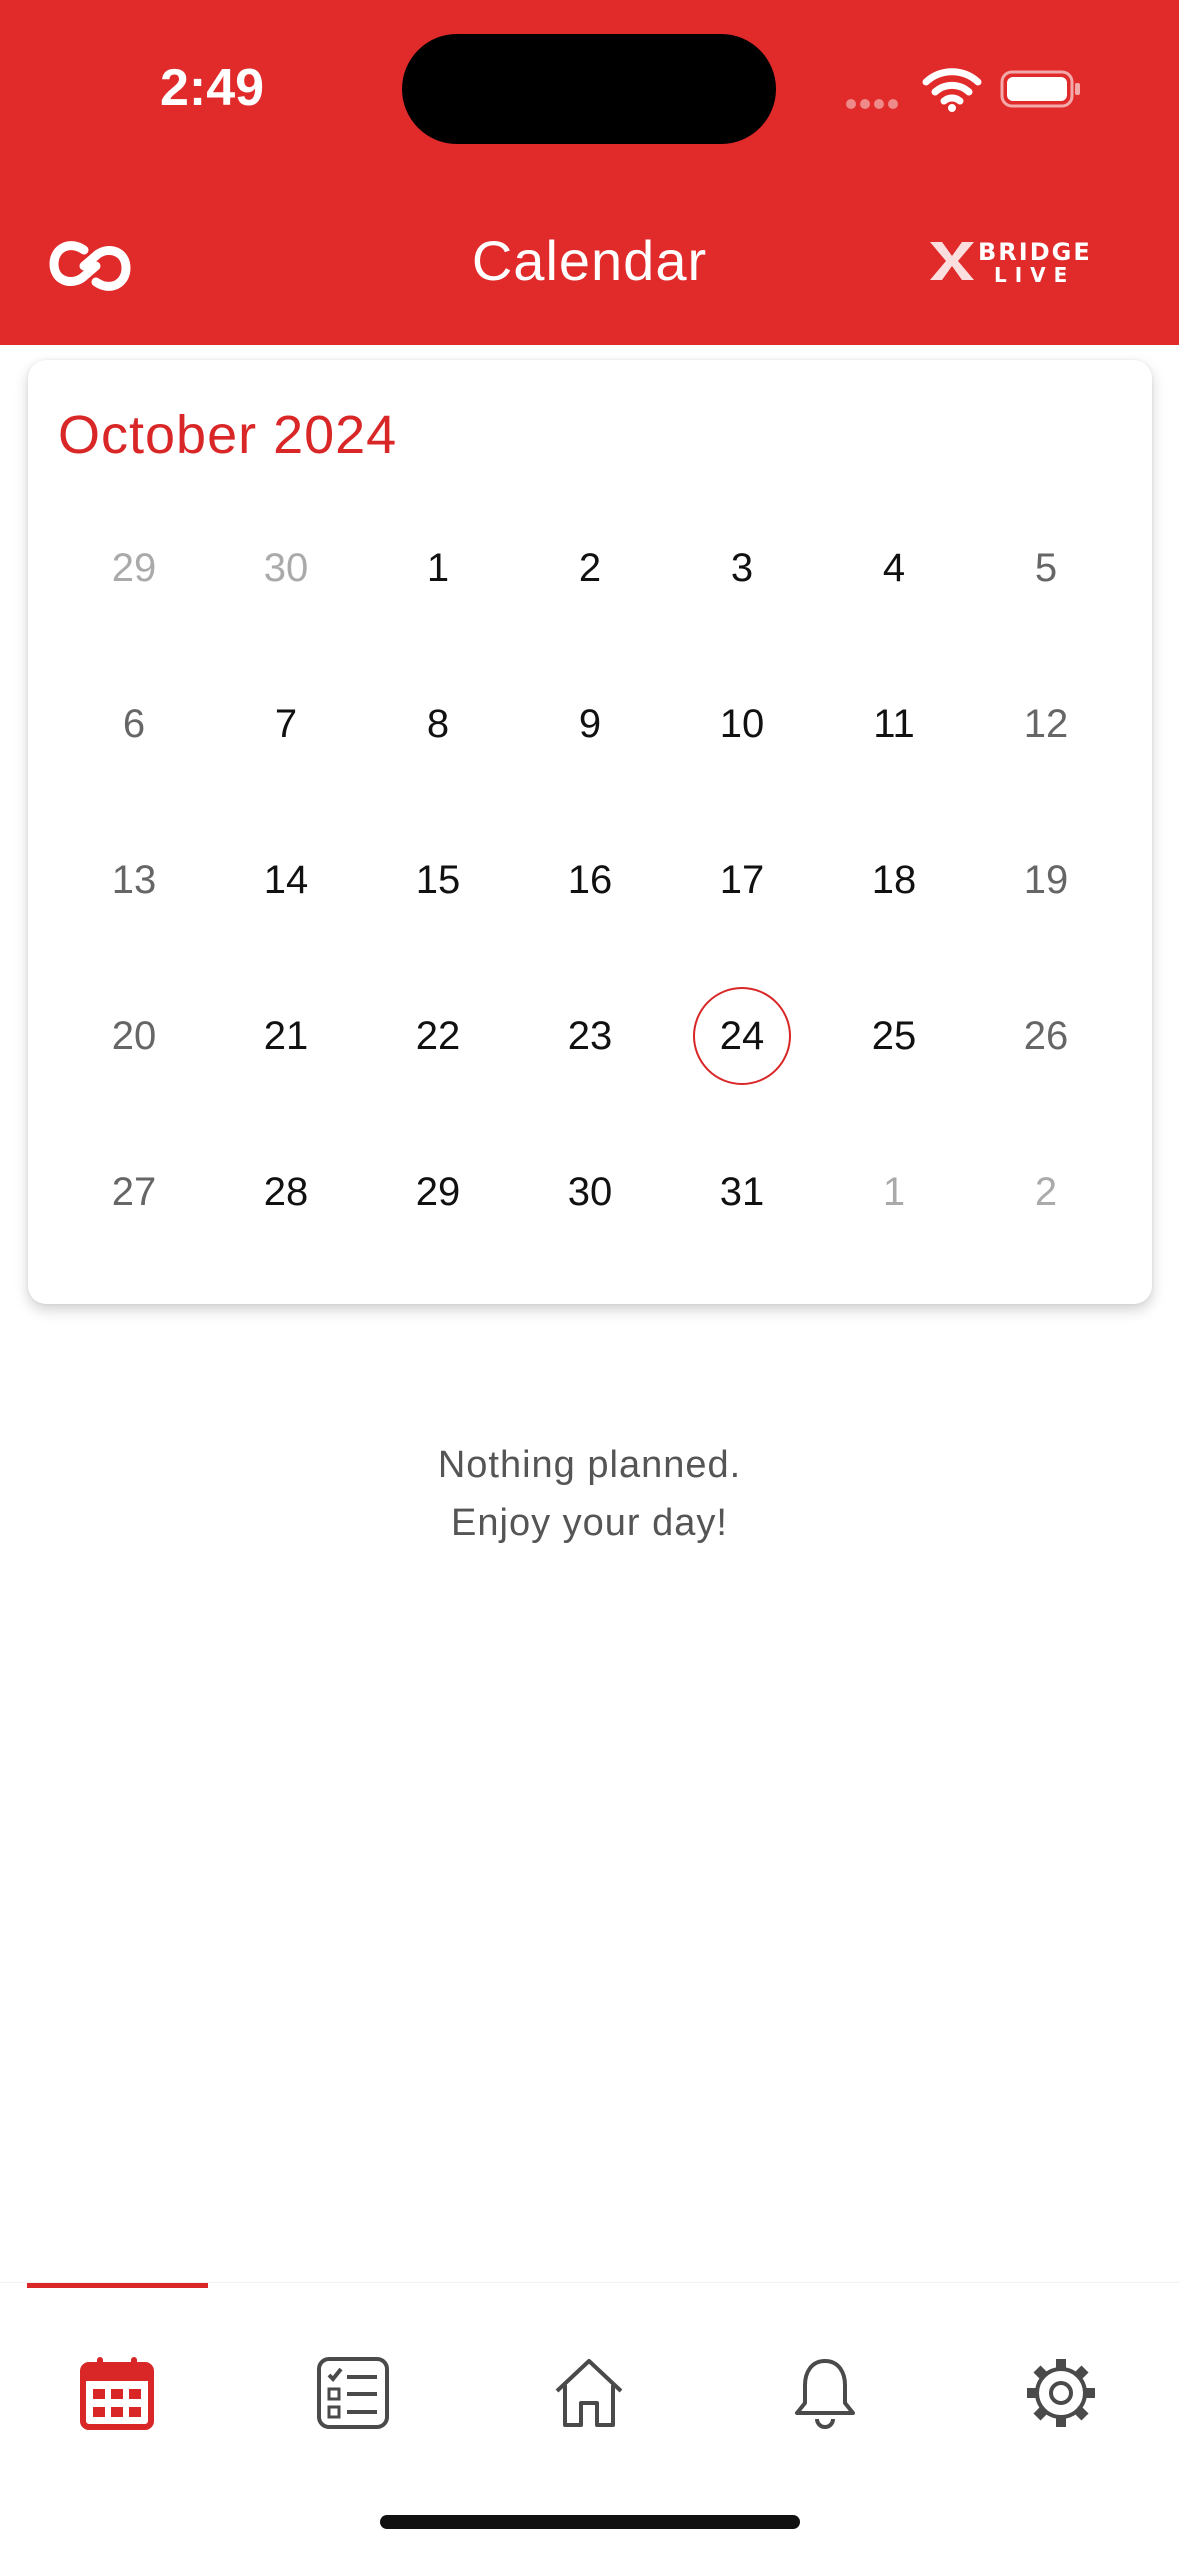 The image size is (1179, 2556). I want to click on calendar-day: 9, so click(590, 724).